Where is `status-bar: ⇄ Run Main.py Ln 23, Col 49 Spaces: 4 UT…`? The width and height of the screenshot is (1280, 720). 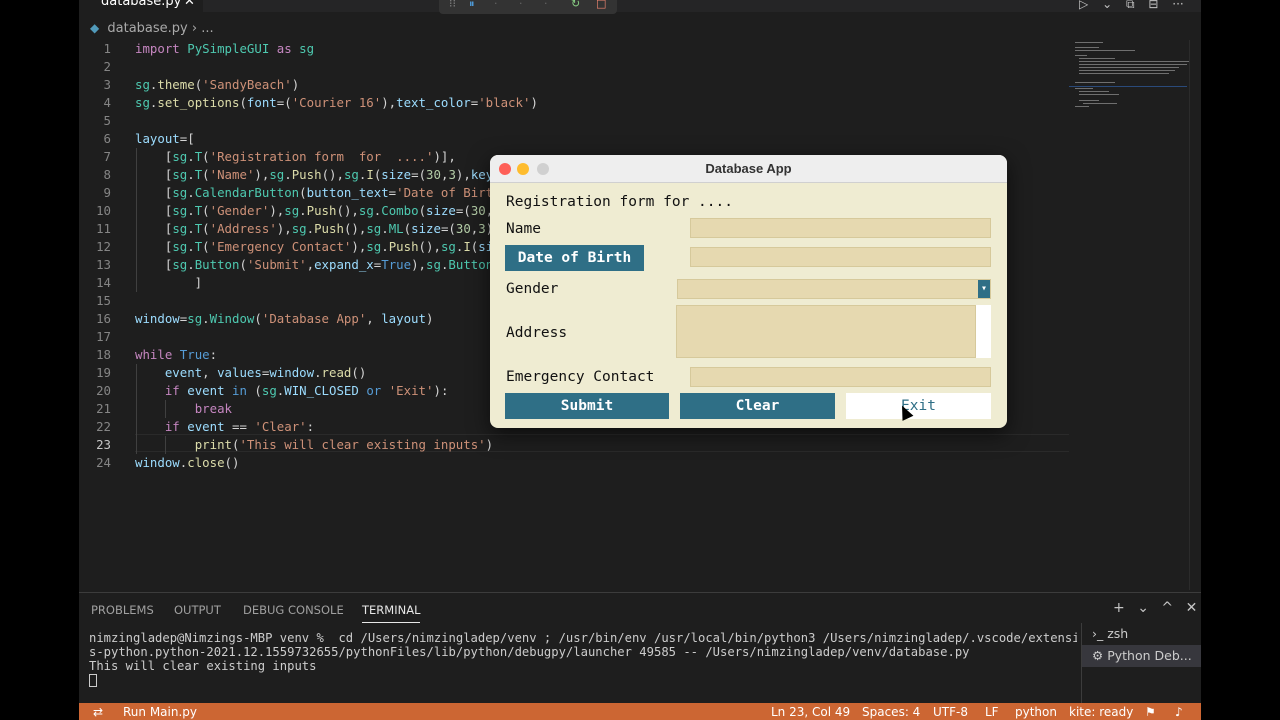
status-bar: ⇄ Run Main.py Ln 23, Col 49 Spaces: 4 UT… is located at coordinates (640, 711).